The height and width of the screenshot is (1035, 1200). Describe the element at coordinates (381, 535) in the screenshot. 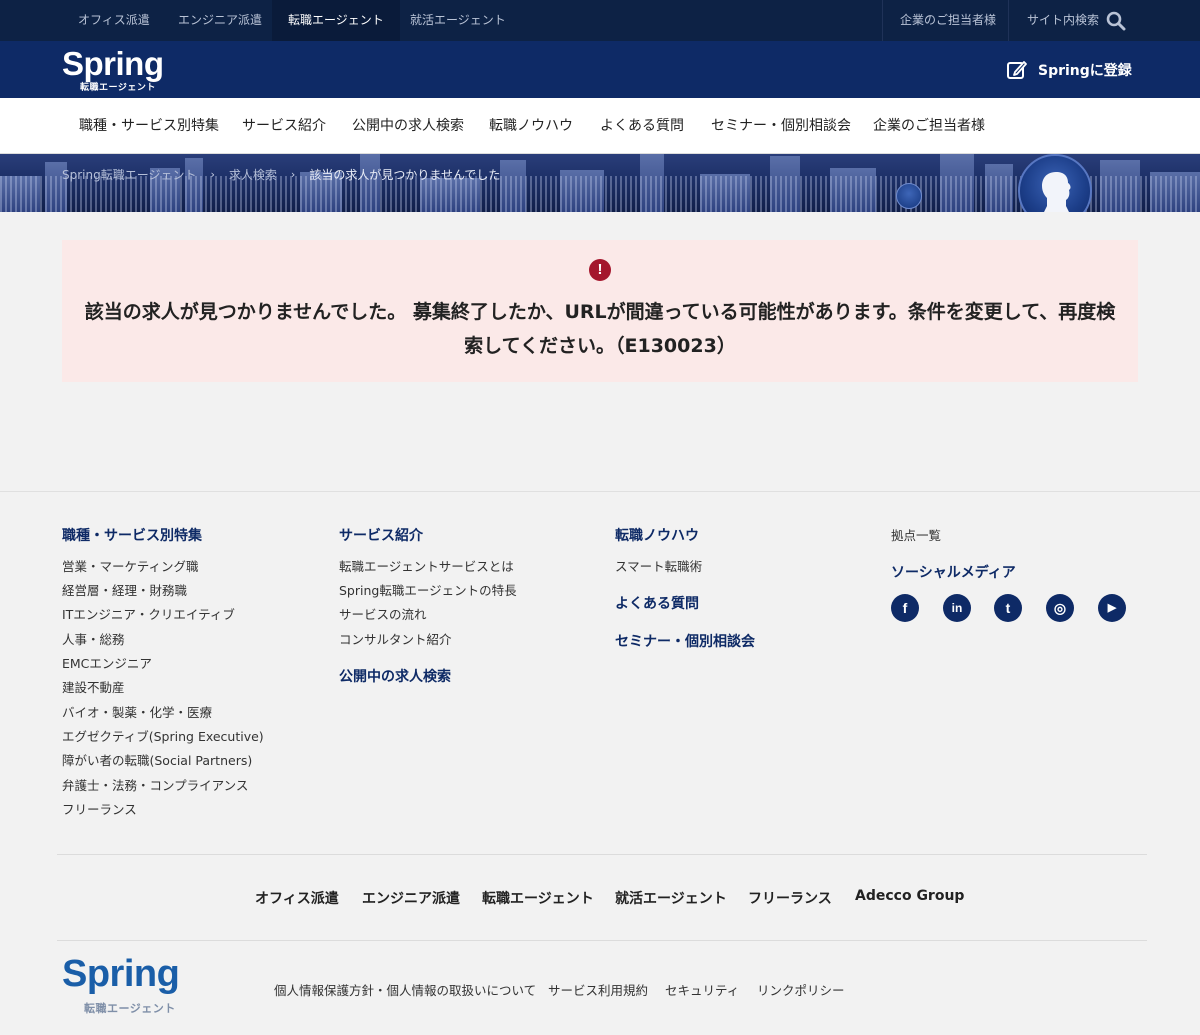

I see `footer-heading-services: サービス紹介` at that location.